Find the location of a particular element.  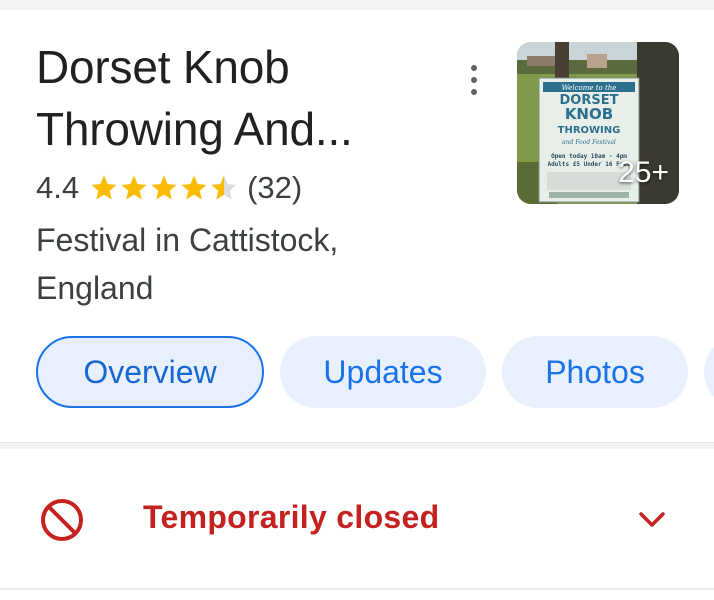

star-half-icon is located at coordinates (224, 187).